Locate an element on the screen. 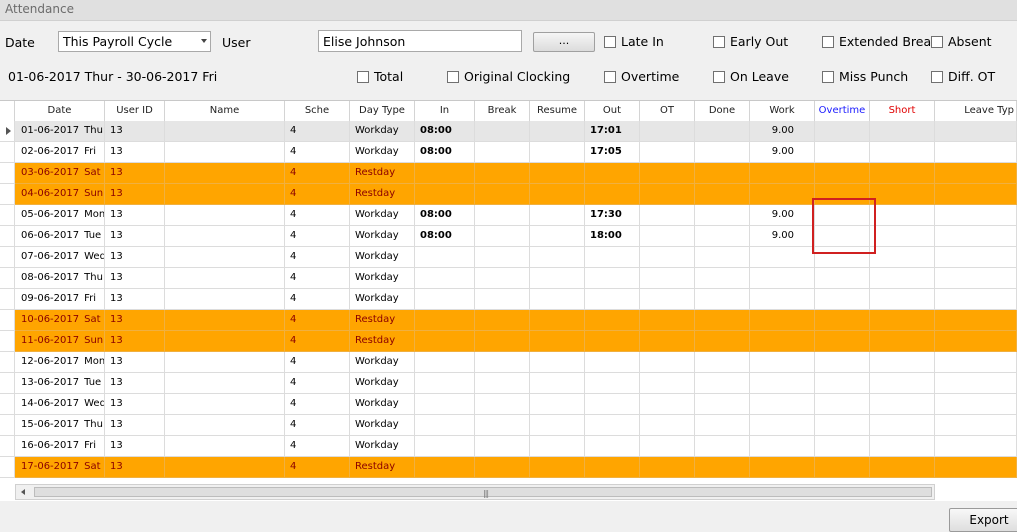  cell-in: 08:00 is located at coordinates (445, 236).